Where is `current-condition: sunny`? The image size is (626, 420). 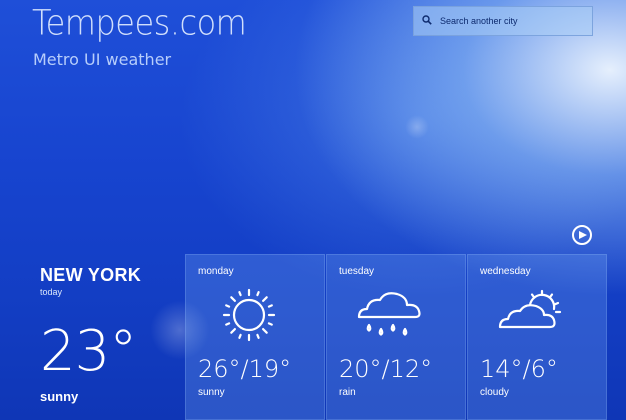
current-condition: sunny is located at coordinates (59, 396).